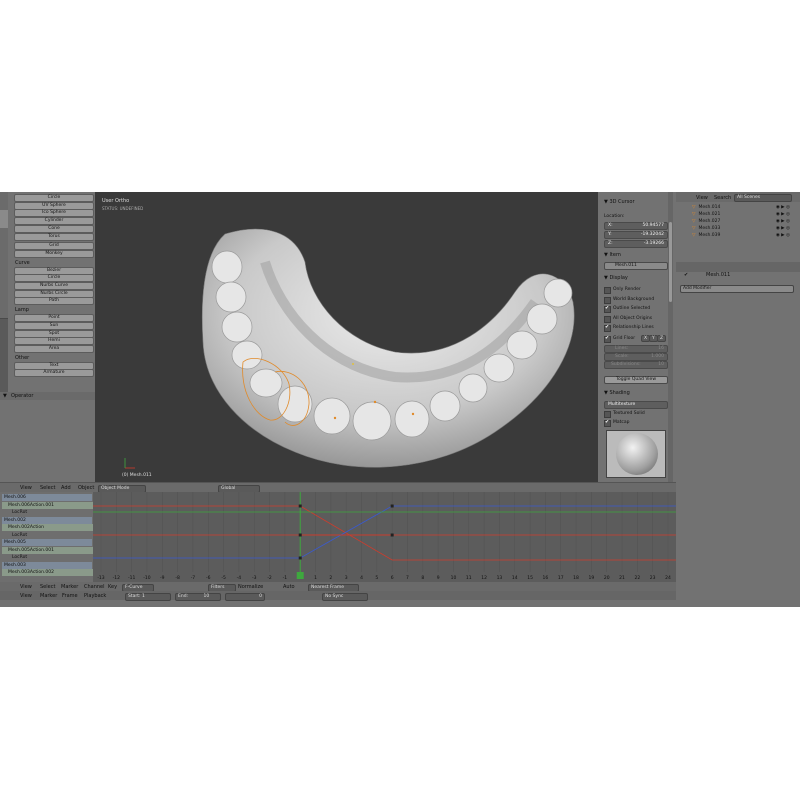  Describe the element at coordinates (737, 289) in the screenshot. I see `add-modifier-button: Add Modifier` at that location.